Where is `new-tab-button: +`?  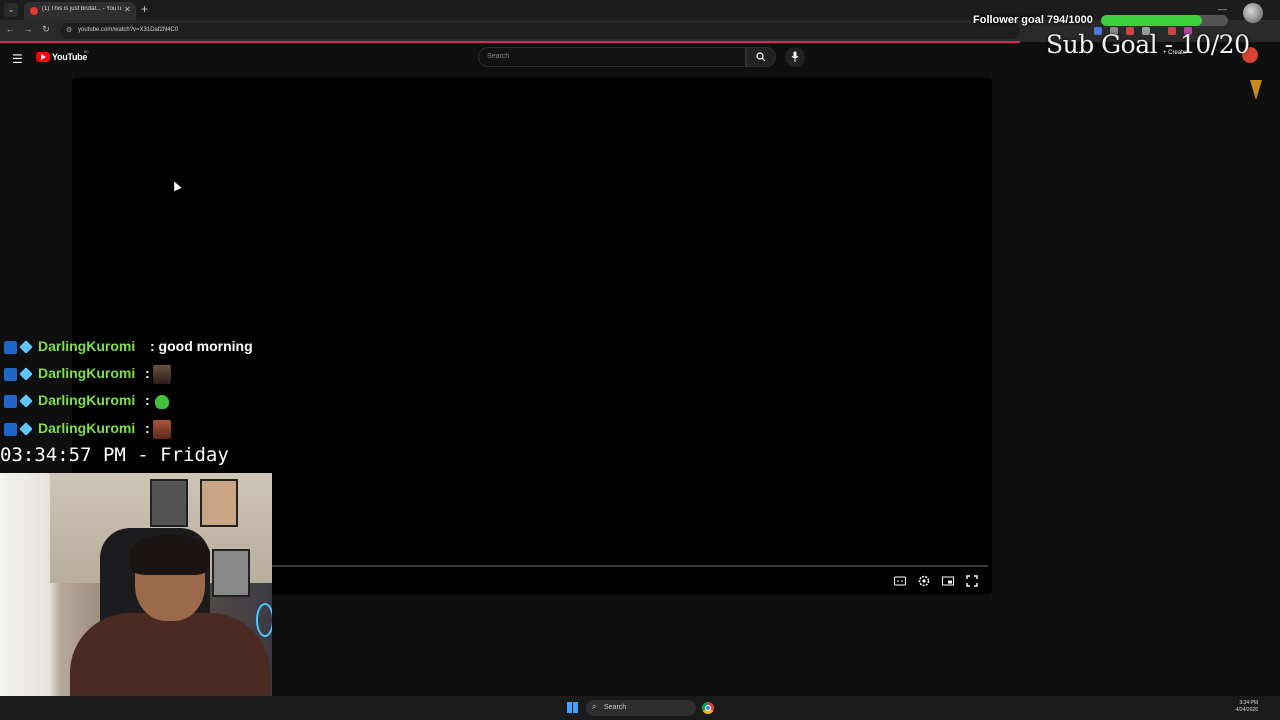
new-tab-button: + is located at coordinates (144, 9).